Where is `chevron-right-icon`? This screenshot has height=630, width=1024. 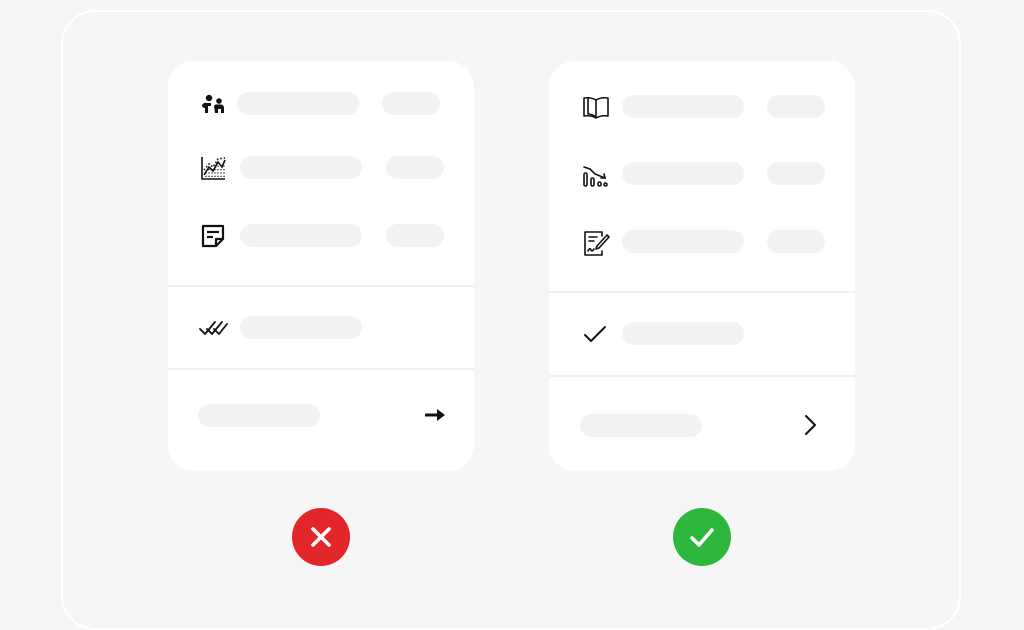
chevron-right-icon is located at coordinates (810, 425).